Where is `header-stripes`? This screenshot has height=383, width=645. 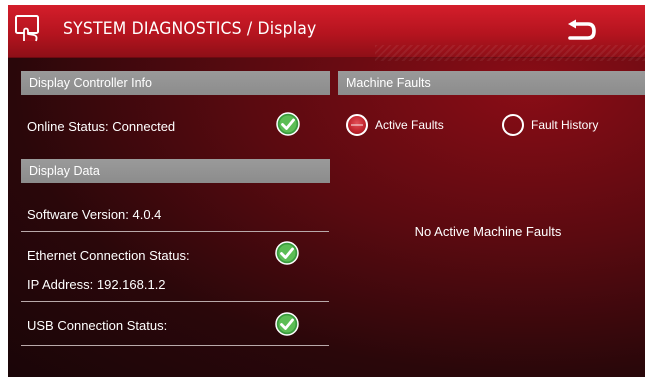 header-stripes is located at coordinates (510, 53).